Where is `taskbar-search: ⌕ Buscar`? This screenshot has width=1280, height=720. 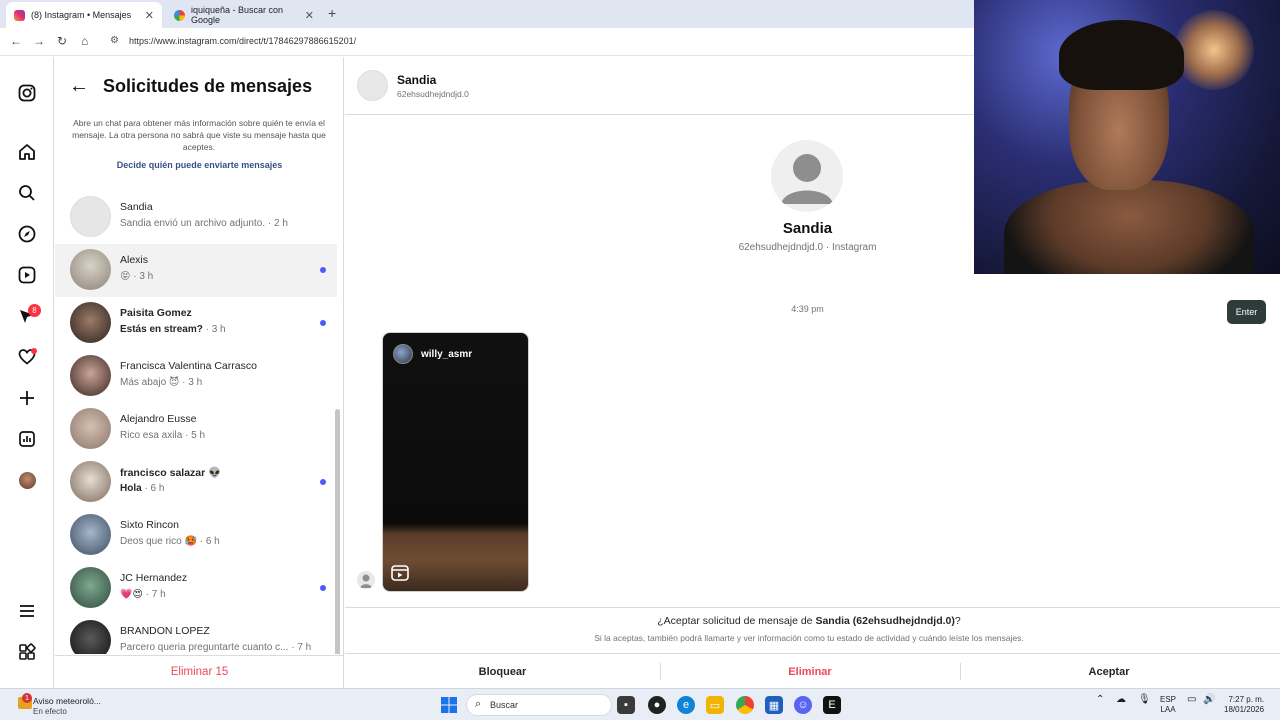
taskbar-search: ⌕ Buscar is located at coordinates (539, 705).